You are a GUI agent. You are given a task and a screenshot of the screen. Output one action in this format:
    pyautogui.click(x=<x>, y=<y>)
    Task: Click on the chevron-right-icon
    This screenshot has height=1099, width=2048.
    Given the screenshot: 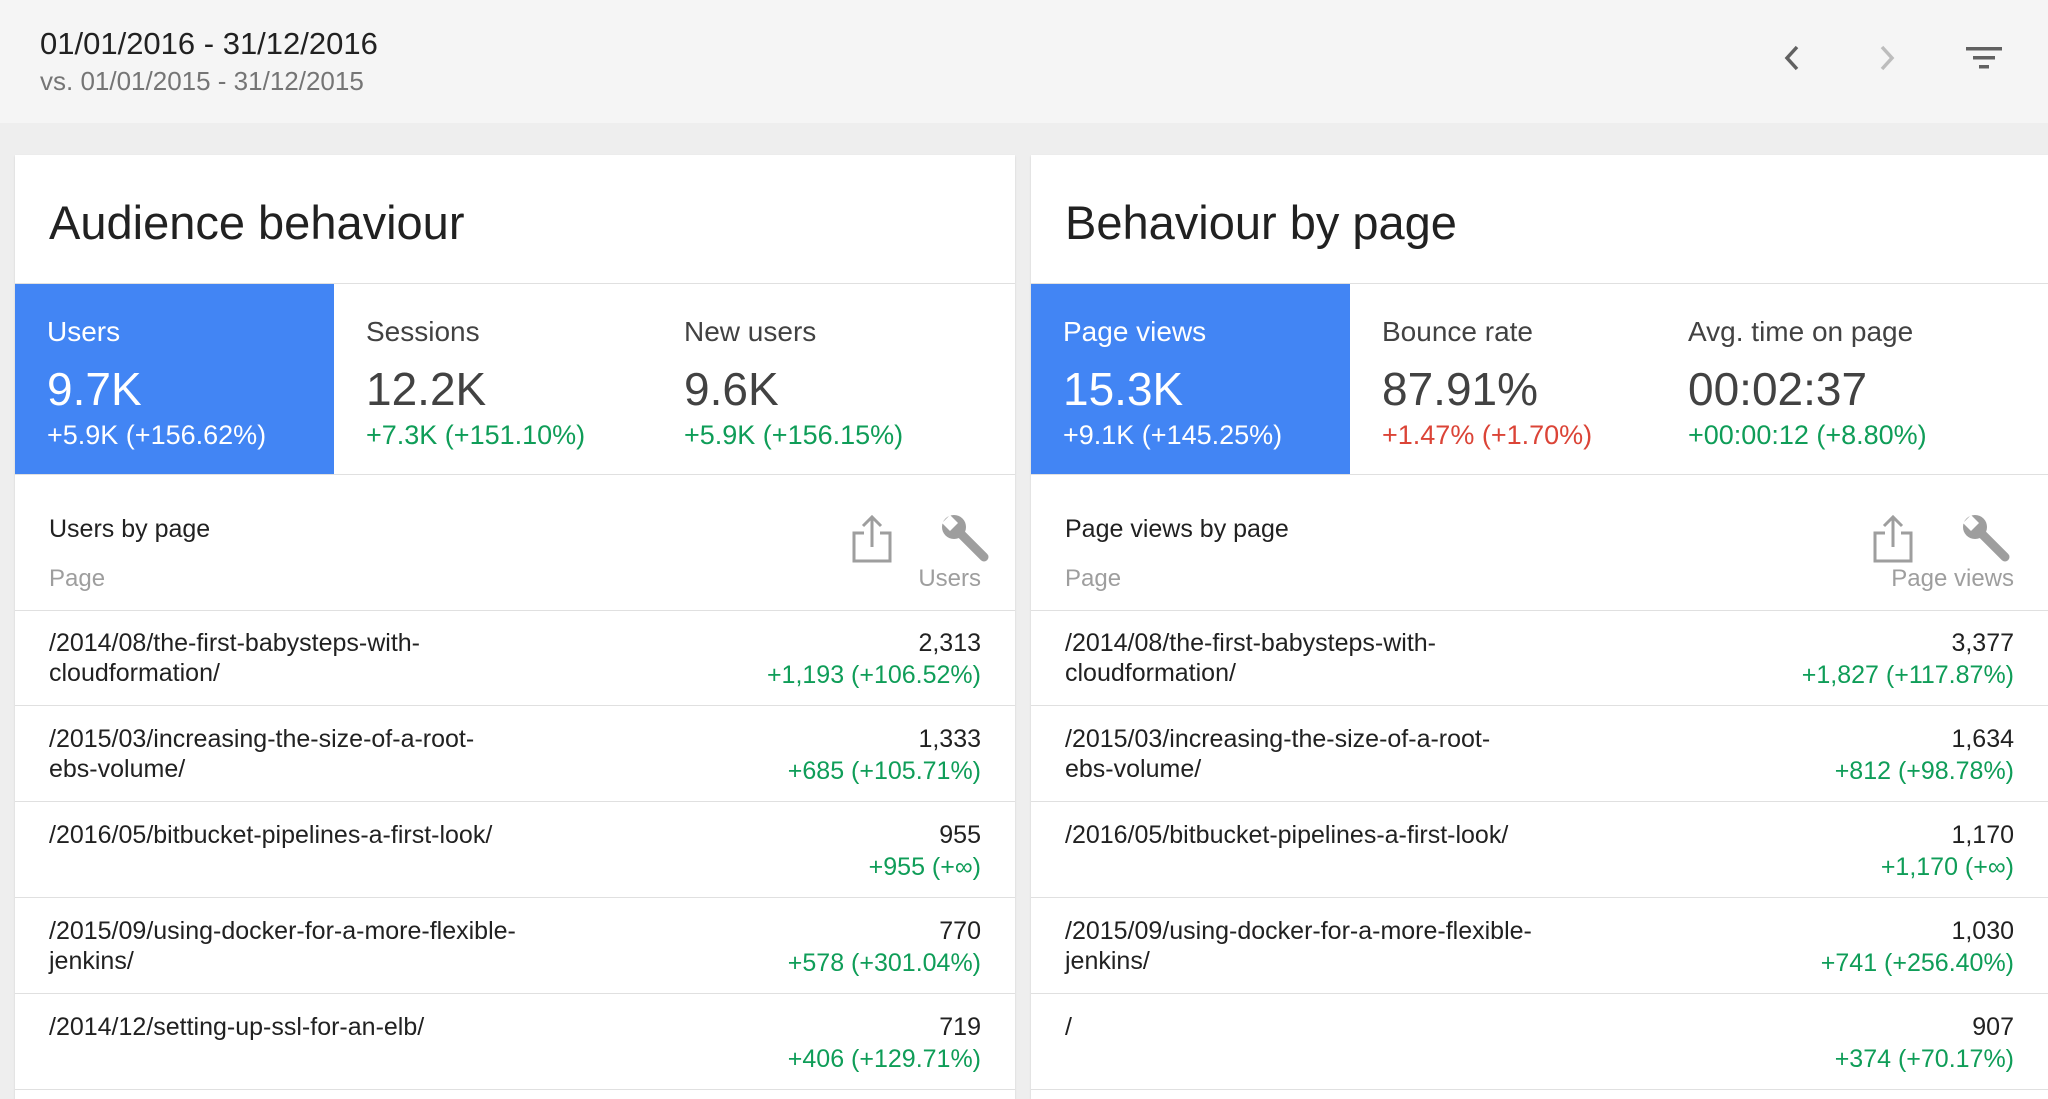 What is the action you would take?
    pyautogui.click(x=1887, y=58)
    